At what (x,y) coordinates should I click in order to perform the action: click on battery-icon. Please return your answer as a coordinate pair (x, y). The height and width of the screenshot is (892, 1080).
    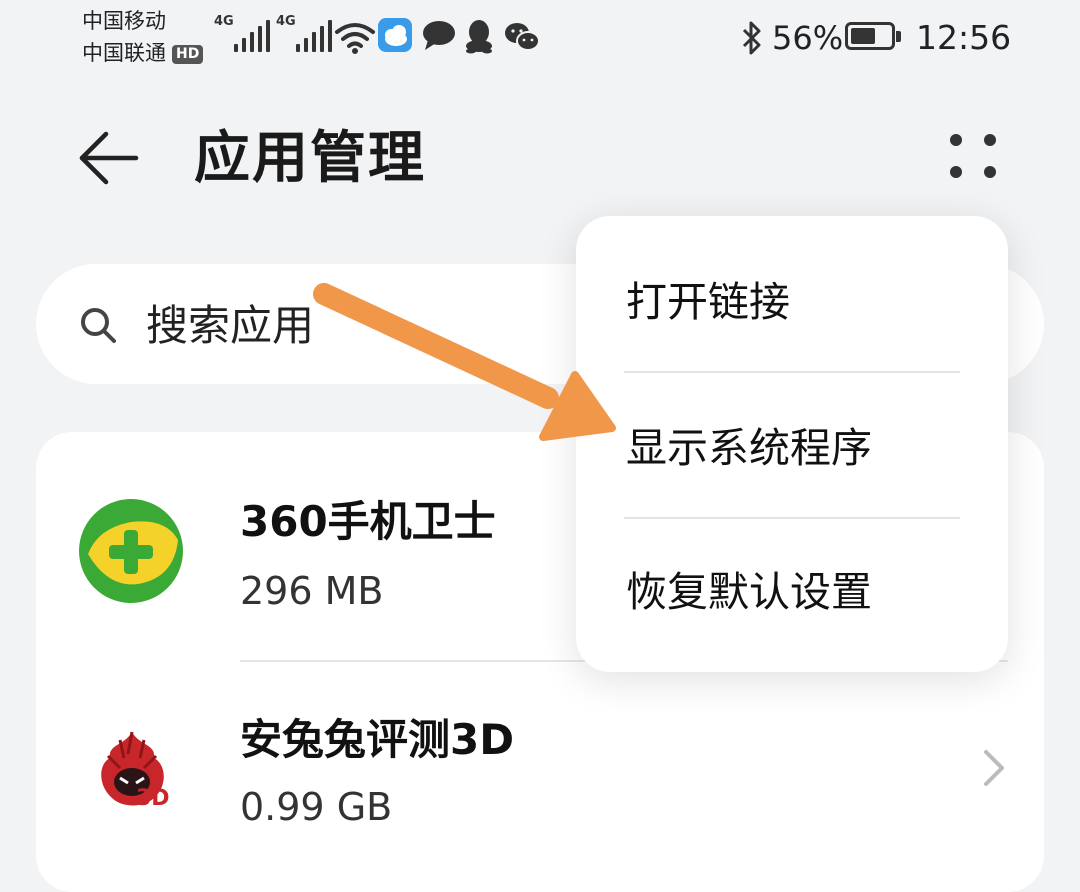
    Looking at the image, I should click on (873, 36).